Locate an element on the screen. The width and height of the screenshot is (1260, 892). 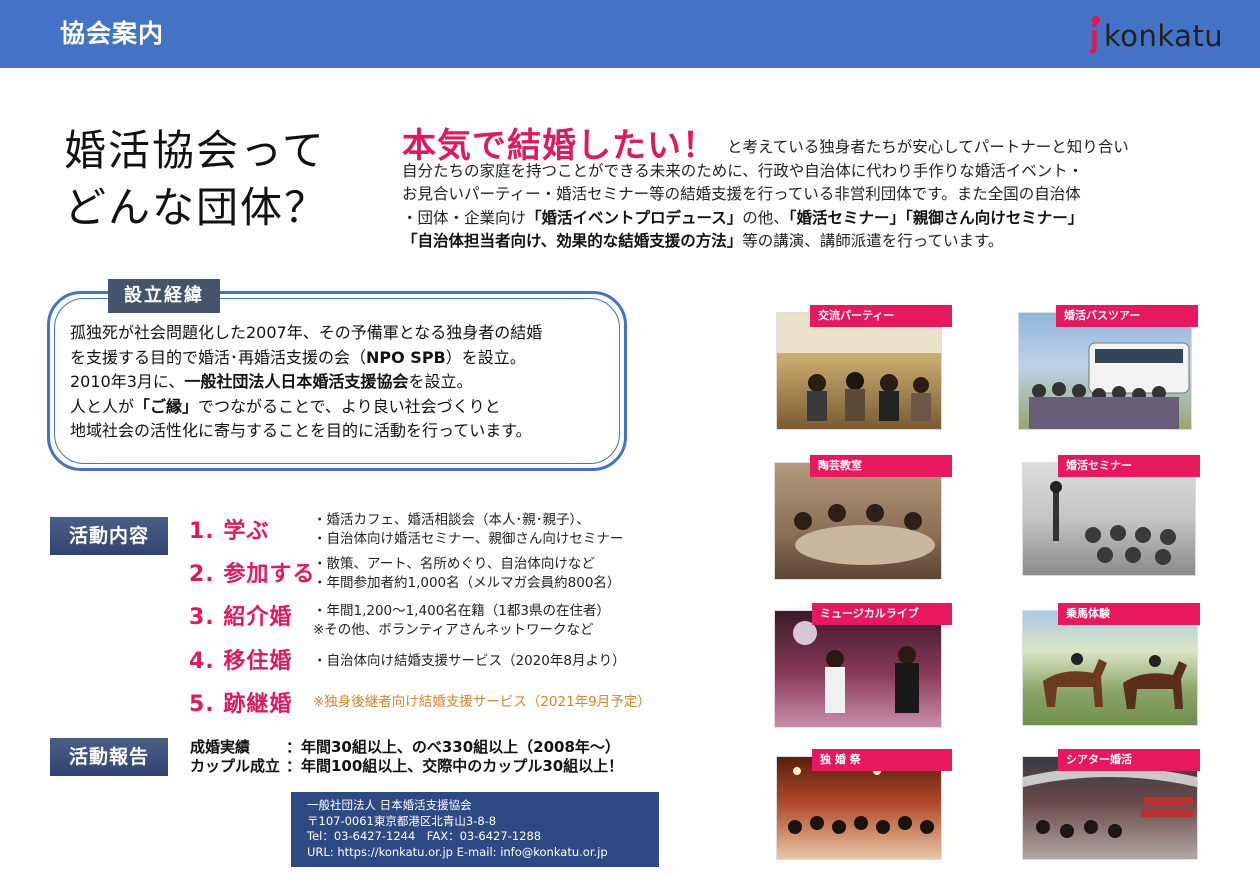
photo-label: 婚活バスツアー is located at coordinates (1127, 316).